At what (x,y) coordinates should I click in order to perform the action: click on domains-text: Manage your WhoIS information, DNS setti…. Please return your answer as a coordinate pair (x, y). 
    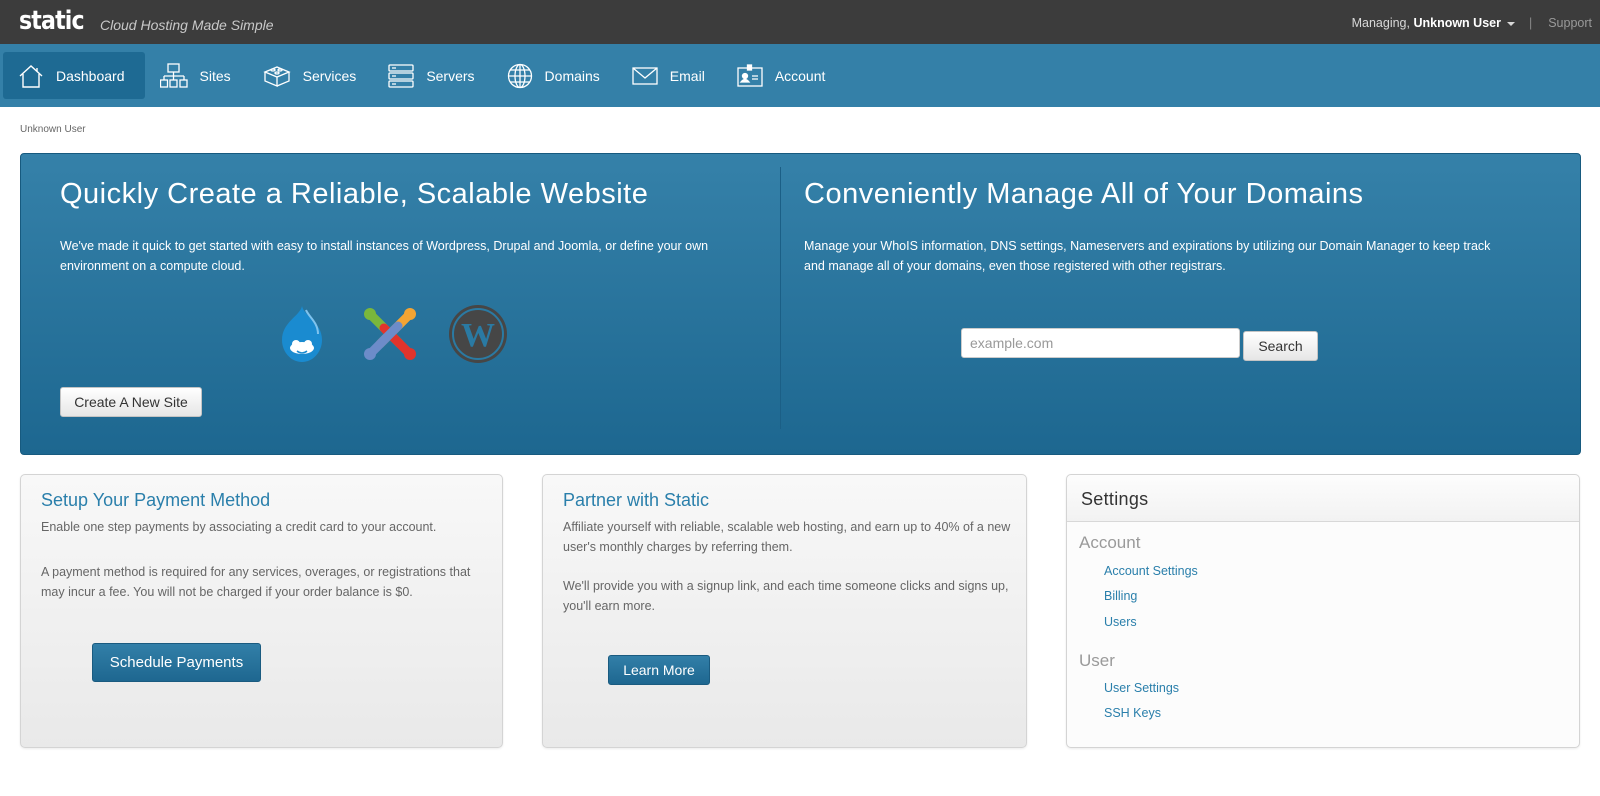
    Looking at the image, I should click on (1147, 256).